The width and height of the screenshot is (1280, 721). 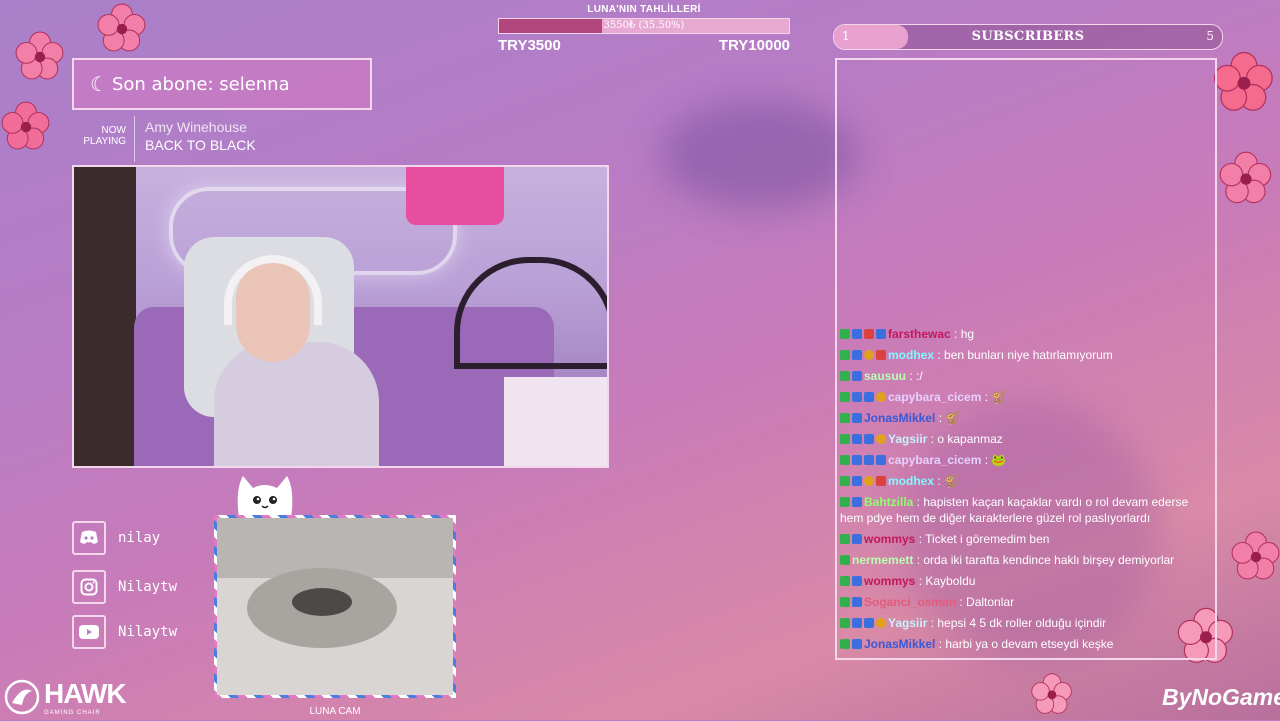 I want to click on streamer, so click(x=296, y=404).